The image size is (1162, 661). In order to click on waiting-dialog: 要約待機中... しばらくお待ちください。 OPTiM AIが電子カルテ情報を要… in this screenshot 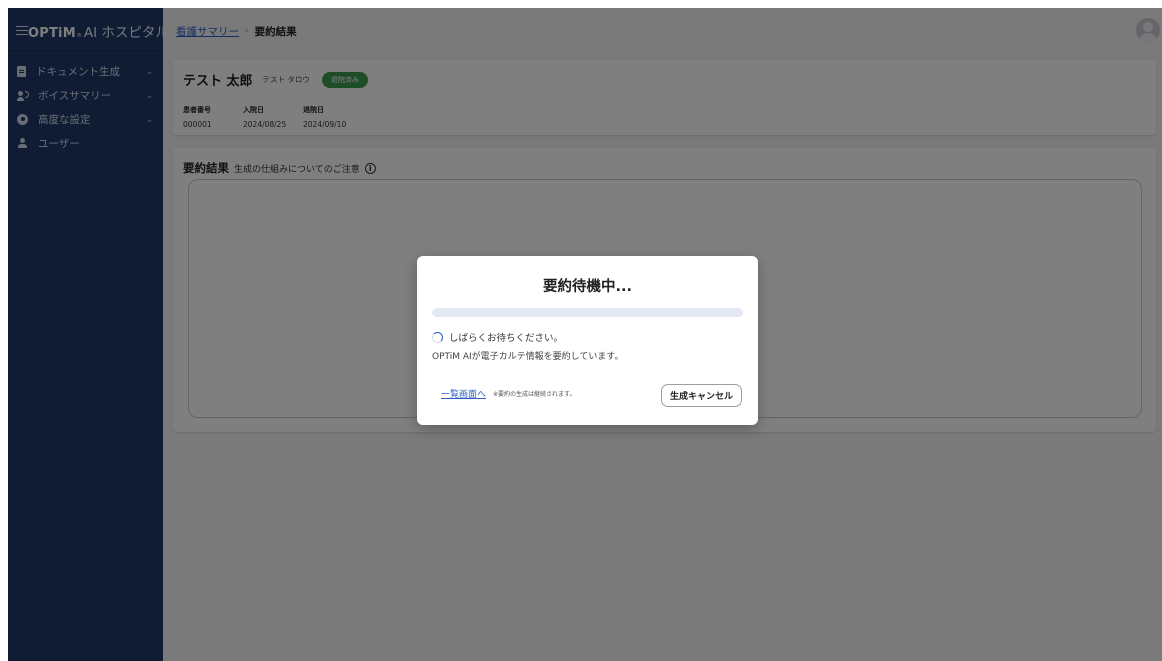, I will do `click(587, 340)`.